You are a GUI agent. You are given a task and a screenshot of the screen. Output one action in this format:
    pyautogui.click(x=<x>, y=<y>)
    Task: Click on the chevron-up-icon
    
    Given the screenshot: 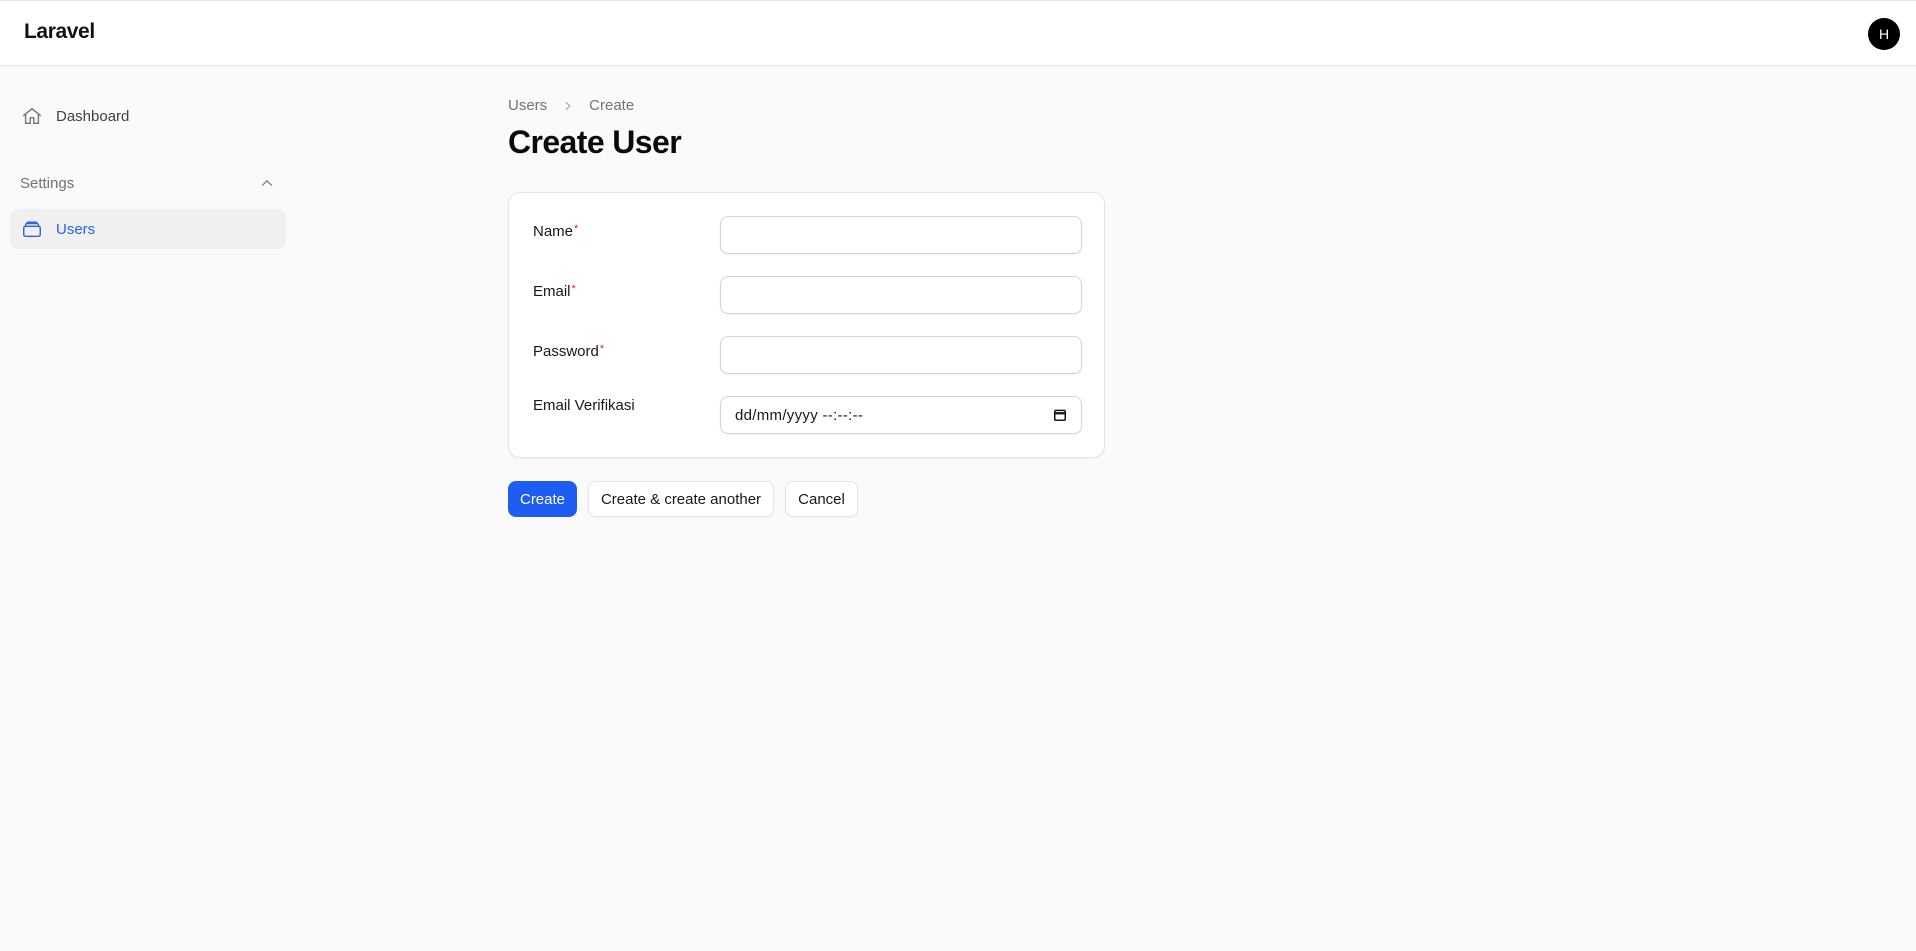 What is the action you would take?
    pyautogui.click(x=267, y=183)
    